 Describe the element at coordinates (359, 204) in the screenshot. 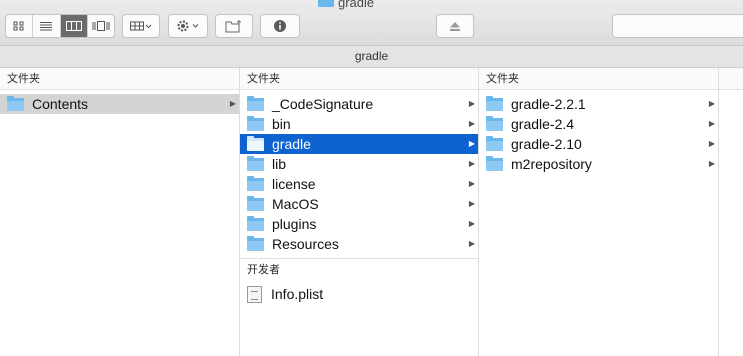

I see `list-item: MacOS ▶` at that location.